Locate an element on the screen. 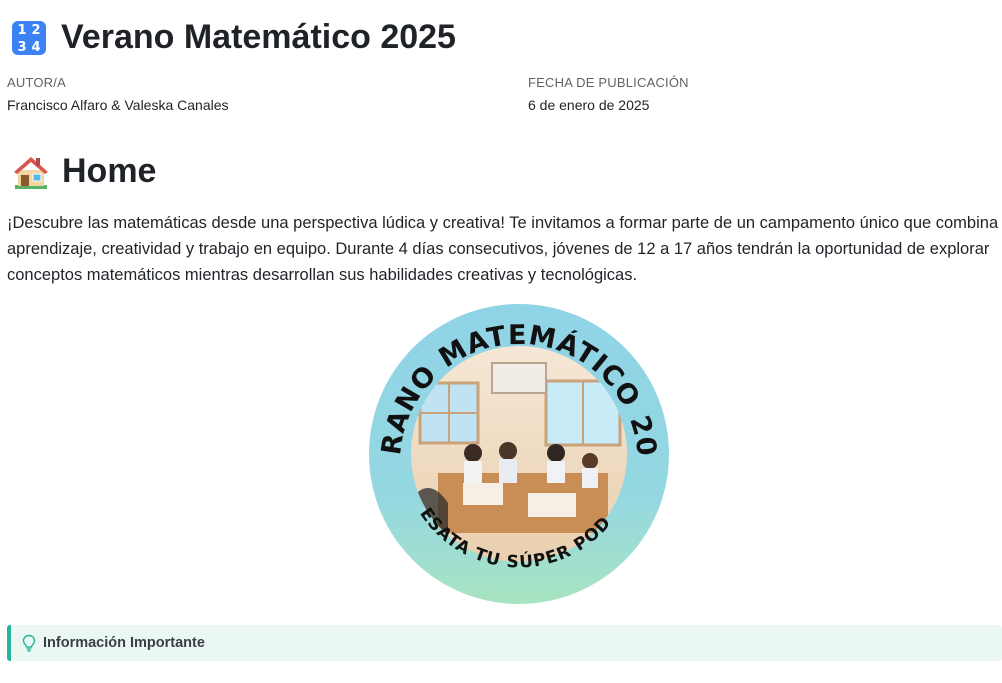  date-value: 6 de enero de 2025 is located at coordinates (608, 105).